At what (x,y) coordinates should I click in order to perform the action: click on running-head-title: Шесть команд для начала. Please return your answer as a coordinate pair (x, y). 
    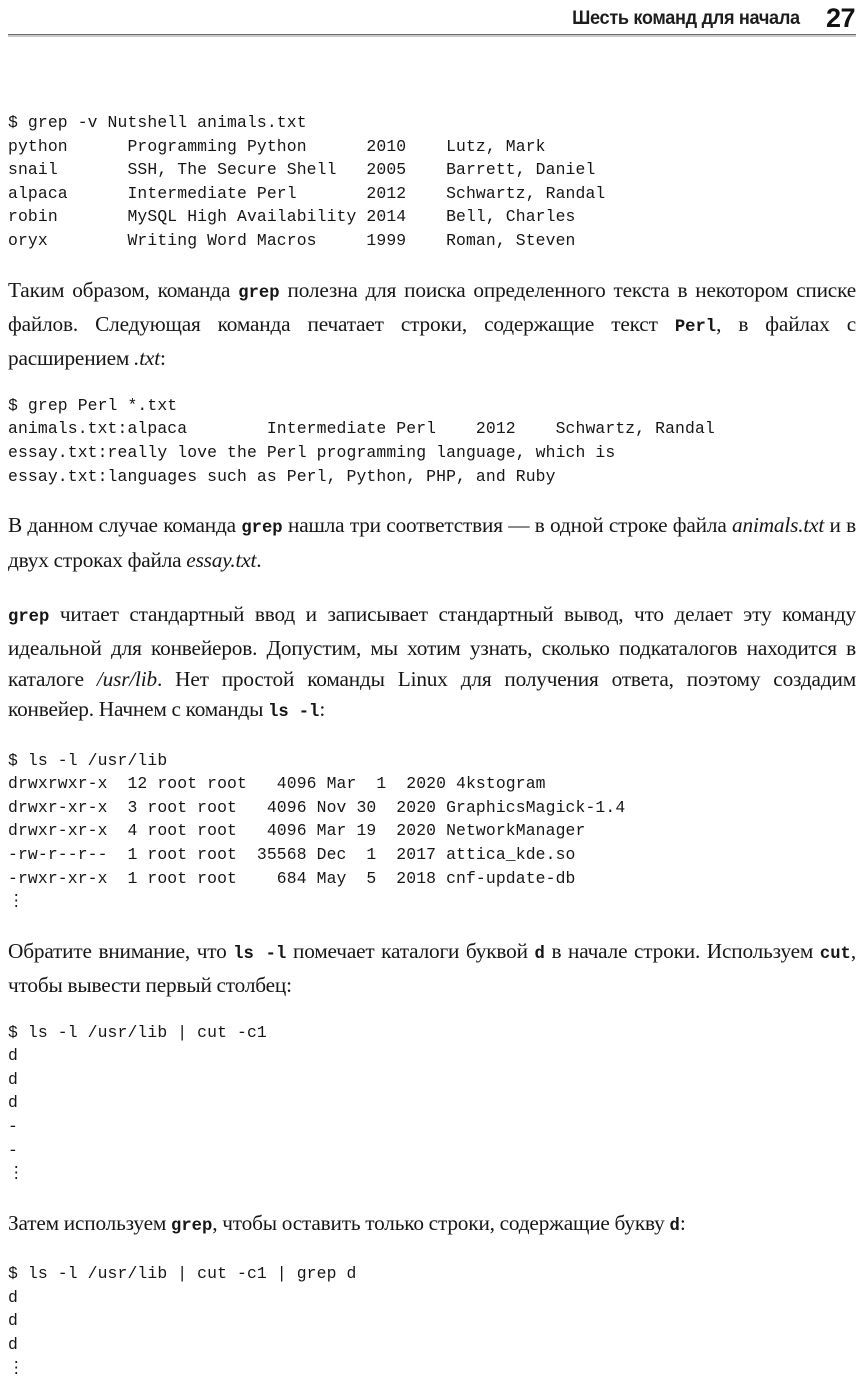
    Looking at the image, I should click on (686, 22).